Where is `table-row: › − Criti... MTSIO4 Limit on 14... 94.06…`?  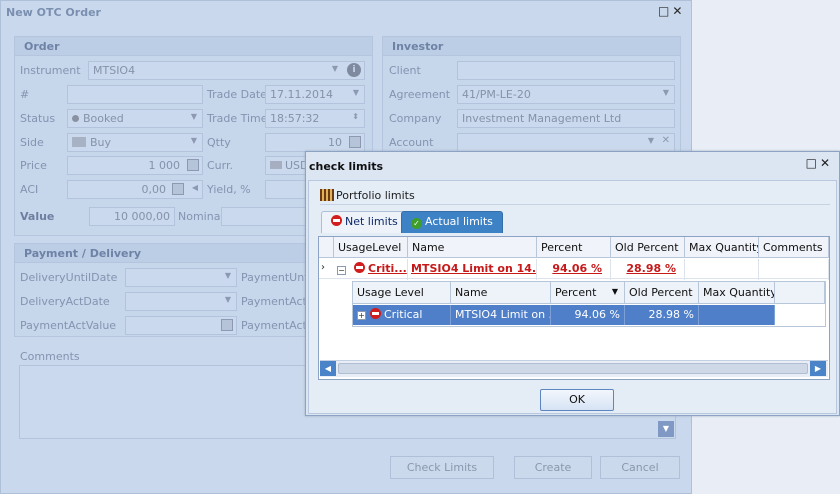 table-row: › − Criti... MTSIO4 Limit on 14... 94.06… is located at coordinates (574, 269).